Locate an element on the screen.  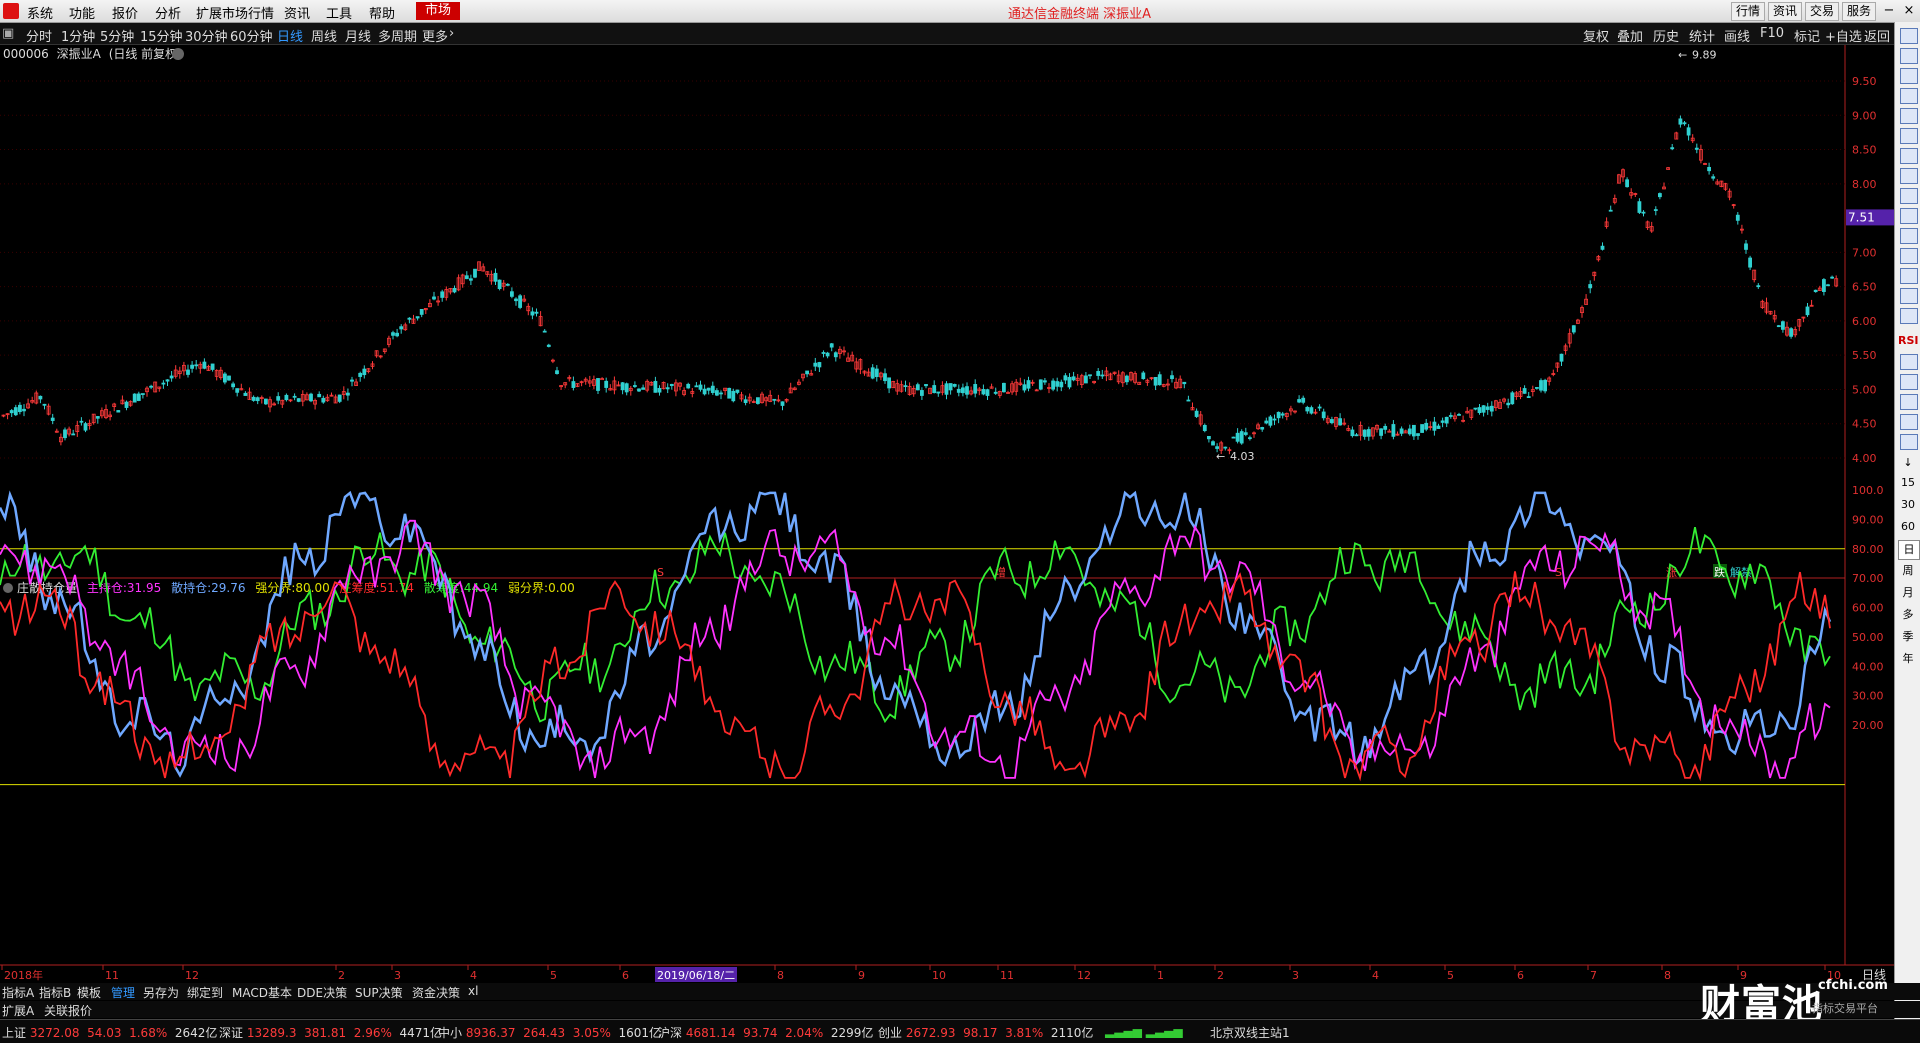
back-button: 返回 is located at coordinates (1877, 35).